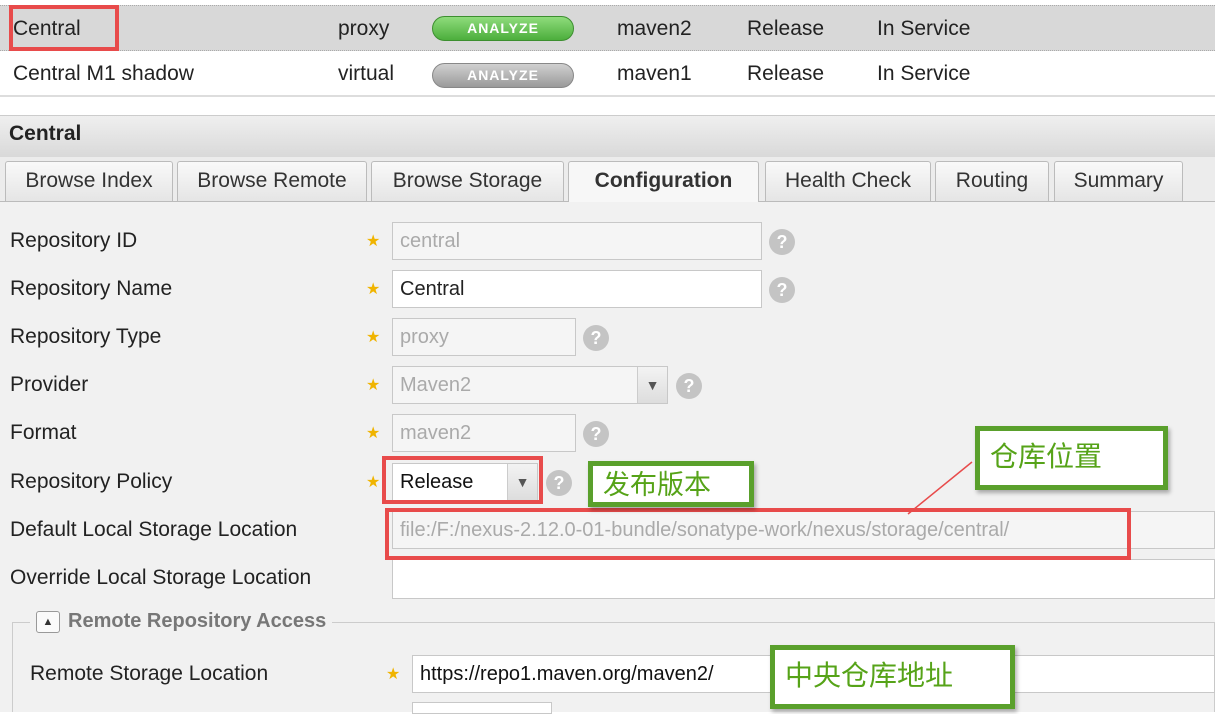  I want to click on annotation-location: 仓库位置, so click(1071, 458).